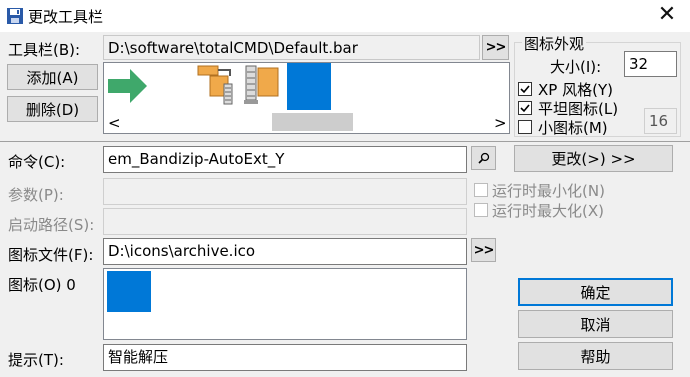 The width and height of the screenshot is (690, 377). What do you see at coordinates (128, 86) in the screenshot?
I see `green-arrow-icon` at bounding box center [128, 86].